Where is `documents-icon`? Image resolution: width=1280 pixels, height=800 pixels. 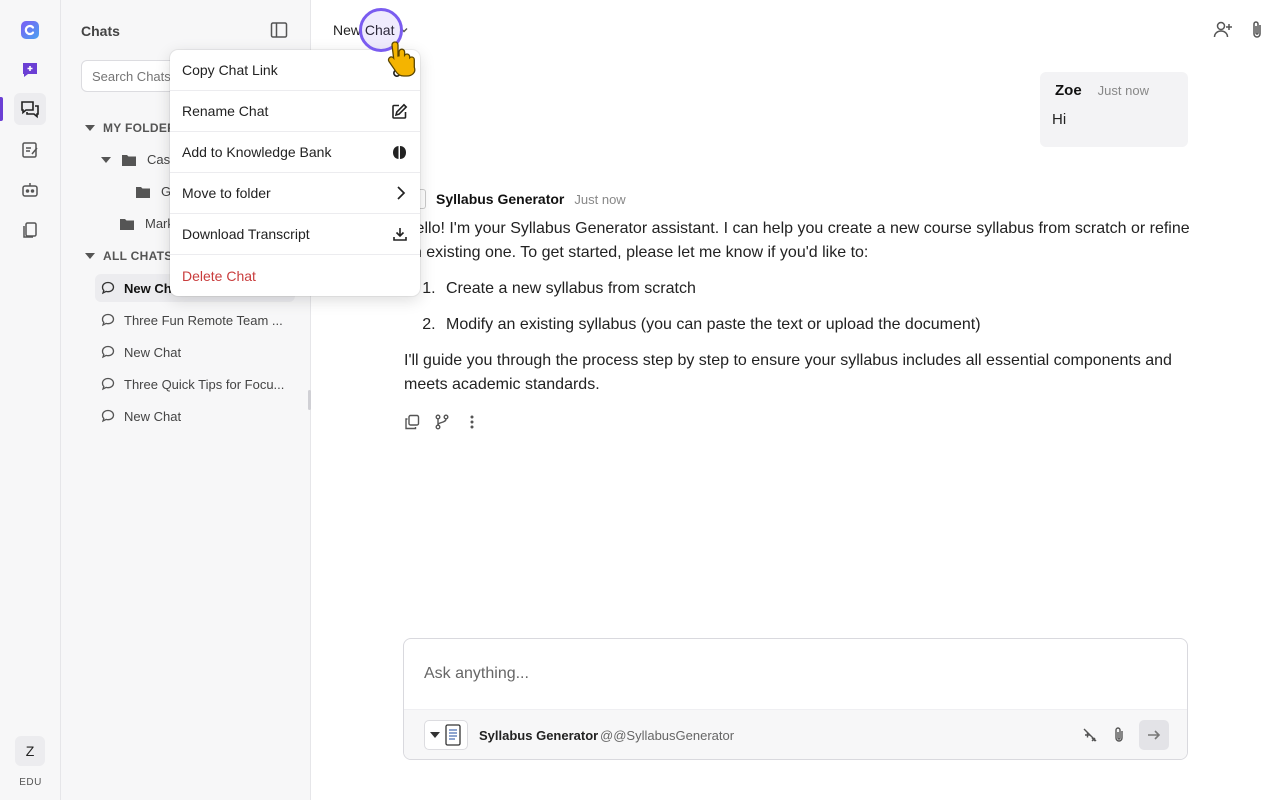
documents-icon is located at coordinates (30, 230).